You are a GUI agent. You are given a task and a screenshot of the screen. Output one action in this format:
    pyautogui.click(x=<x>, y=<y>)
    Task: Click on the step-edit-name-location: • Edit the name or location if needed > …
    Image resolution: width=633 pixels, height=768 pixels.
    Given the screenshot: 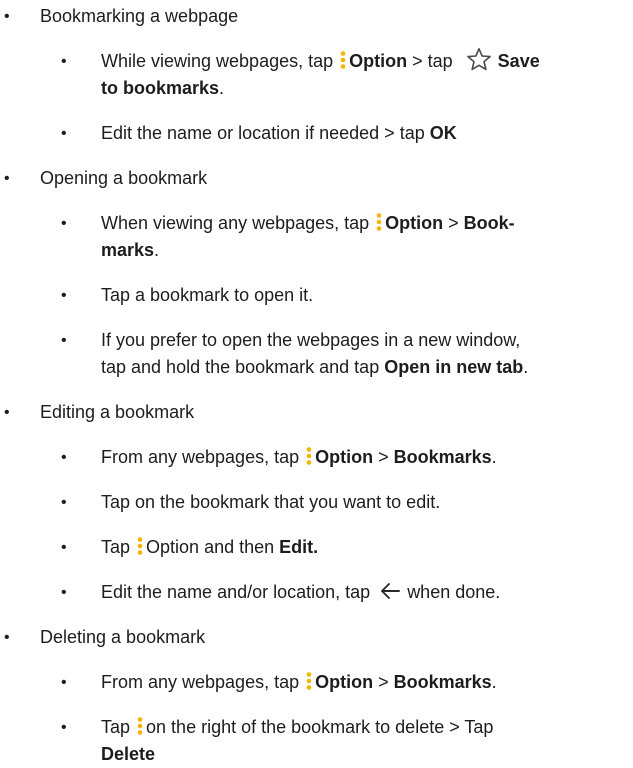 What is the action you would take?
    pyautogui.click(x=316, y=133)
    